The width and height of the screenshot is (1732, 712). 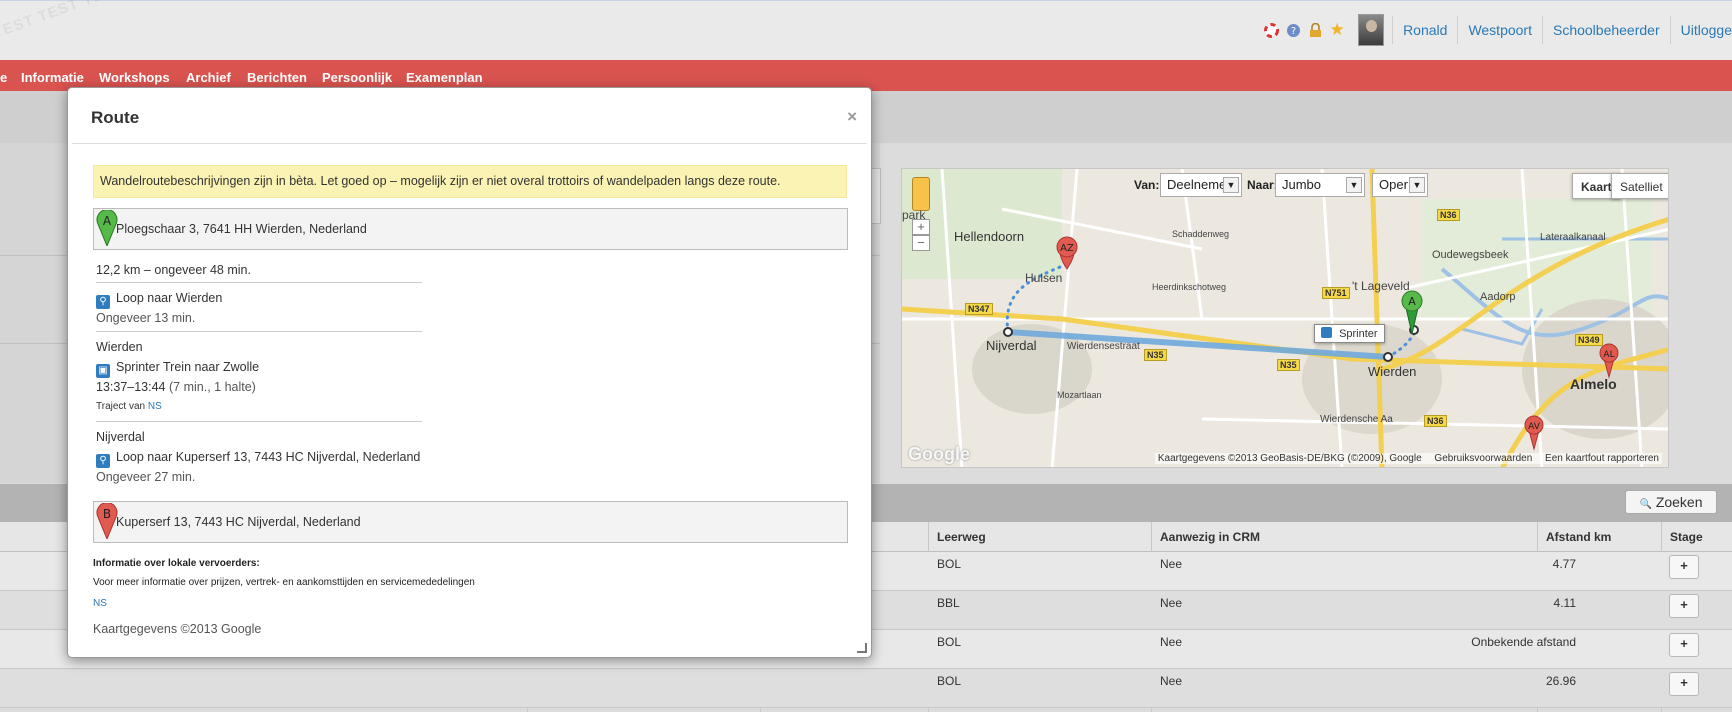 What do you see at coordinates (100, 603) in the screenshot?
I see `ns-info-link: NS` at bounding box center [100, 603].